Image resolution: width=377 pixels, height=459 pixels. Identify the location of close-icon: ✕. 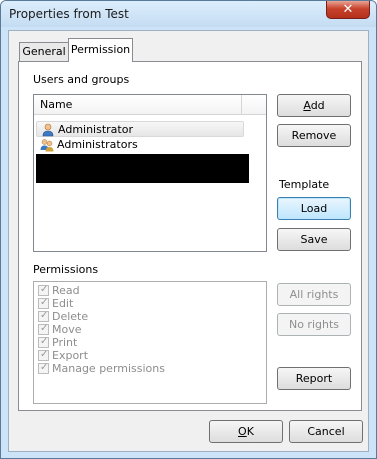
(348, 9).